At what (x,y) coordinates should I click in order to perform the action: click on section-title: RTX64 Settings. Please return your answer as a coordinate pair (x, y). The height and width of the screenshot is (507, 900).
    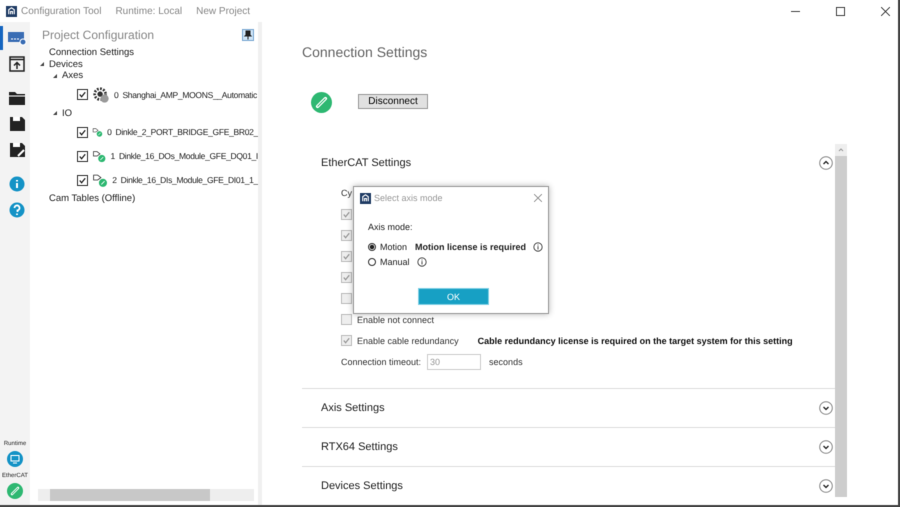
    Looking at the image, I should click on (359, 447).